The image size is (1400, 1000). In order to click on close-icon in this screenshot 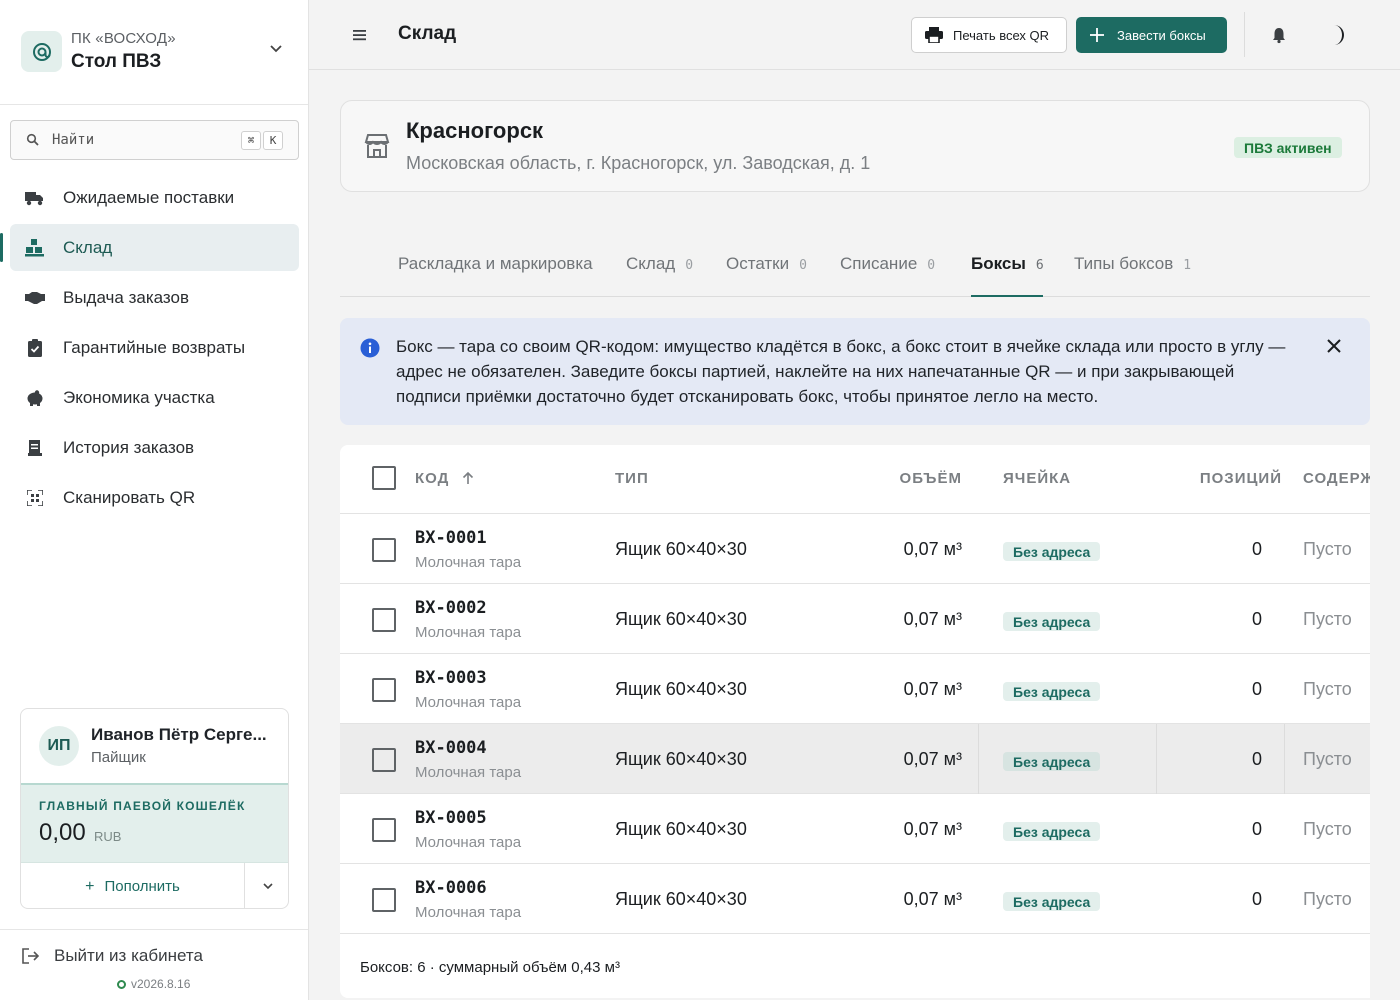, I will do `click(1334, 346)`.